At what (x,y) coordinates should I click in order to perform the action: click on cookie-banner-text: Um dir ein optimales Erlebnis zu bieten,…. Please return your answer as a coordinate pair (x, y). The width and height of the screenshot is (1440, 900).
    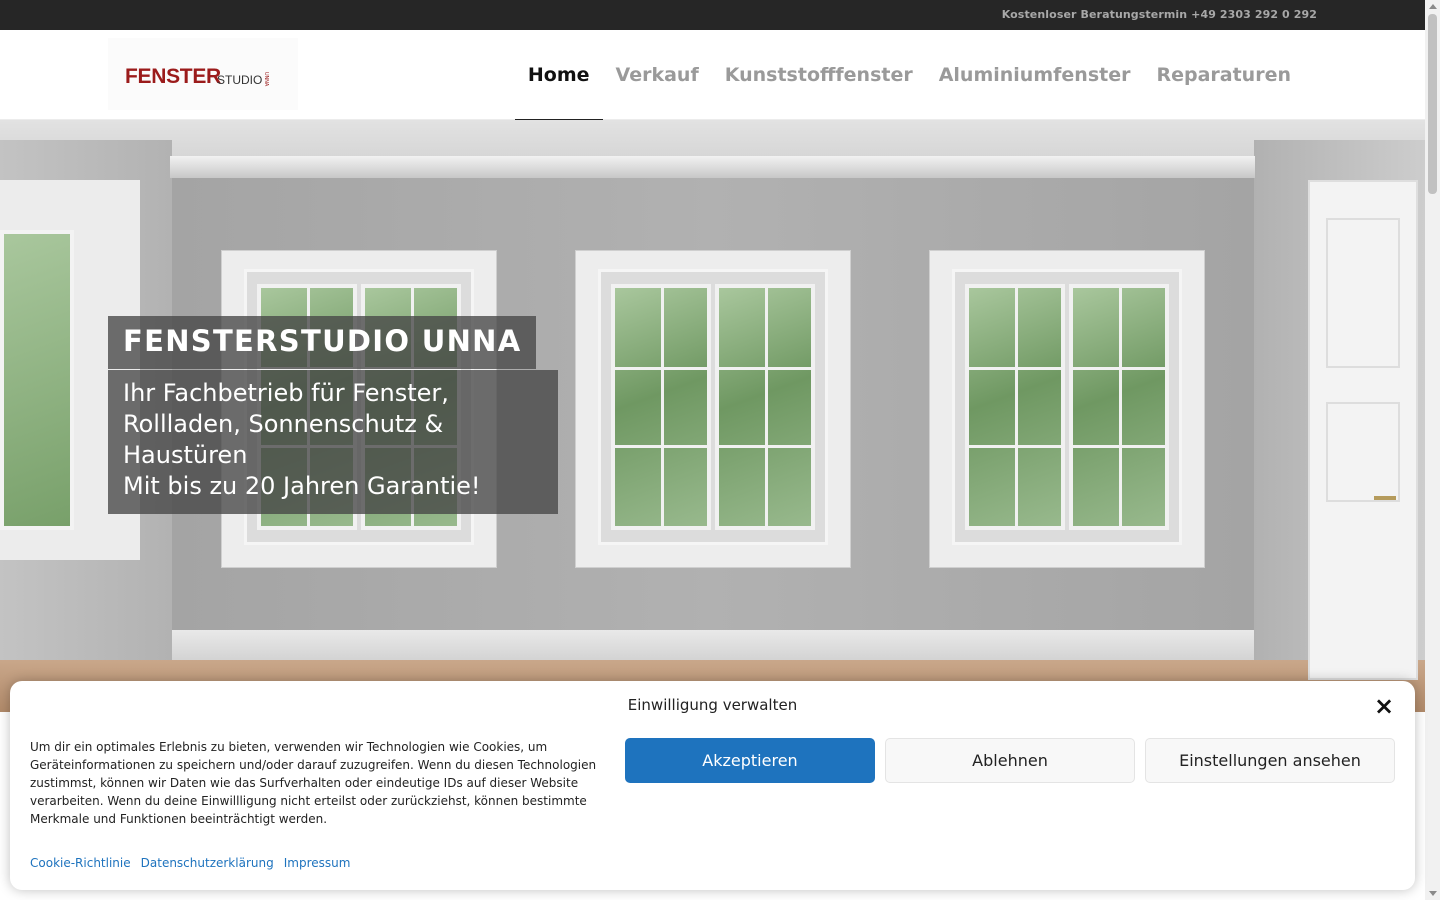
    Looking at the image, I should click on (313, 783).